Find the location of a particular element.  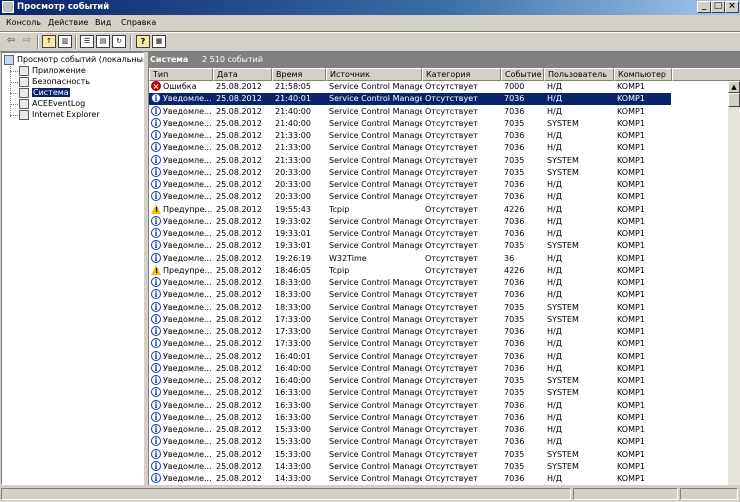

cell-time: 15:33:00 is located at coordinates (293, 442).